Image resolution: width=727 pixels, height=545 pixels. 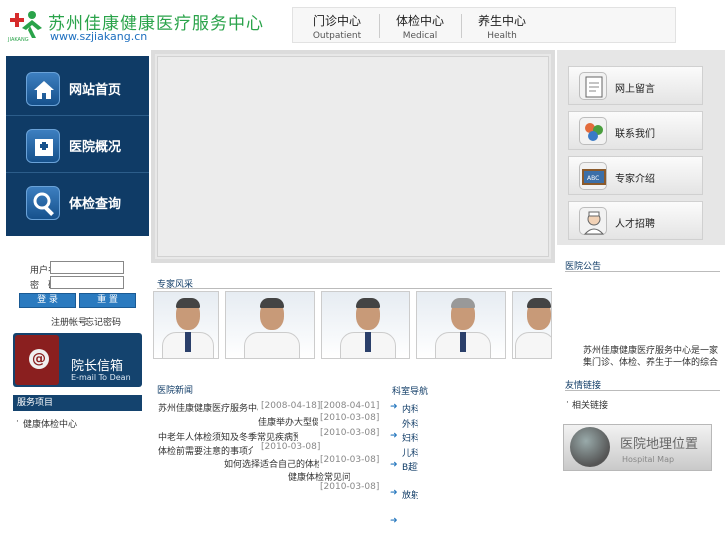 I want to click on dean-mailbox-title: 院长信箱, so click(x=97, y=366).